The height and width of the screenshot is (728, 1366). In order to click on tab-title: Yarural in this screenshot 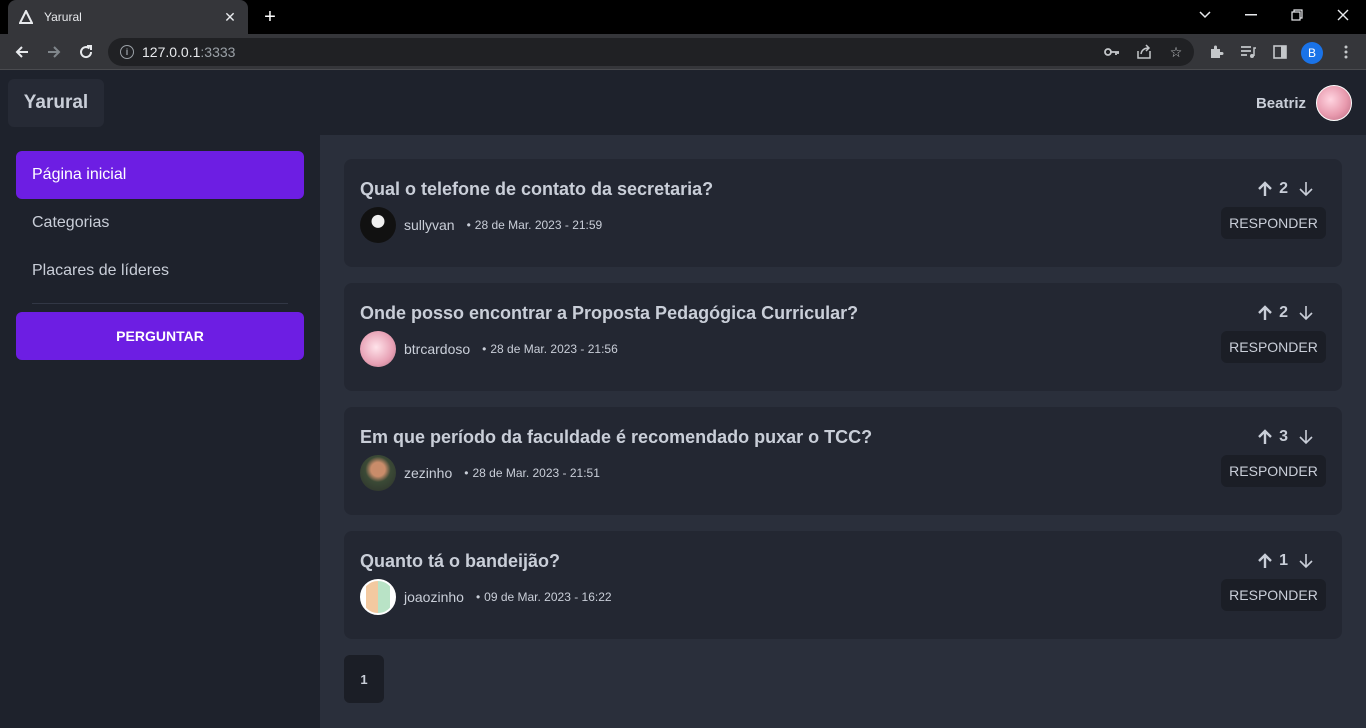, I will do `click(63, 17)`.